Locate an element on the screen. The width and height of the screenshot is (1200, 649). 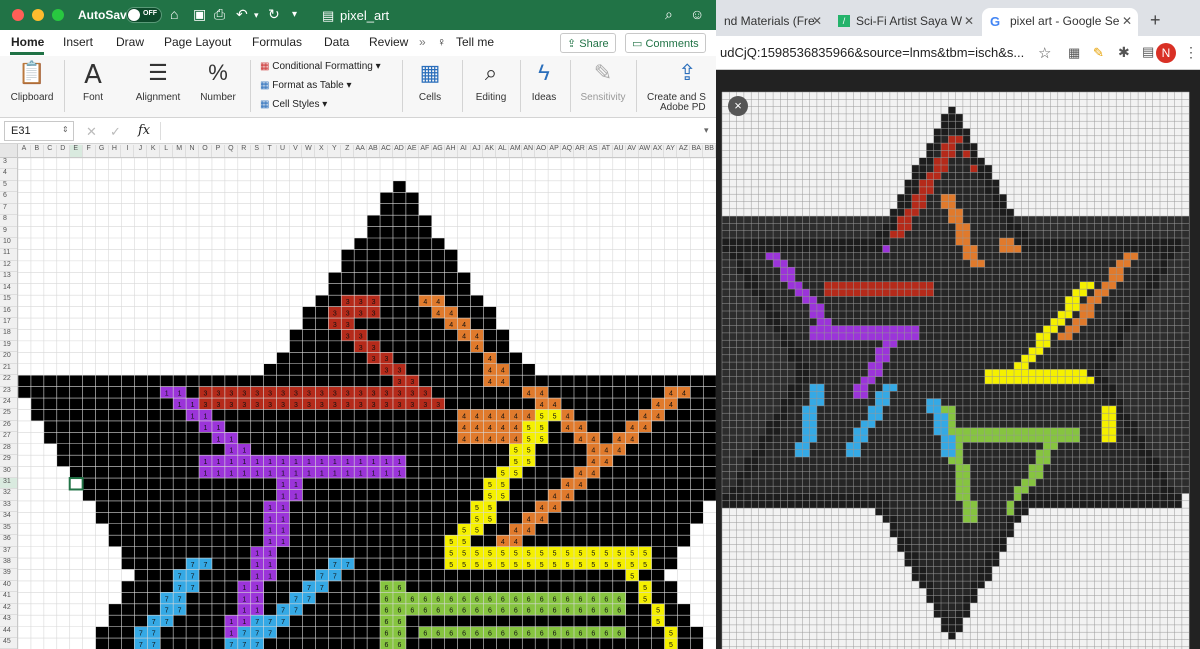
column-header: AI is located at coordinates (464, 151).